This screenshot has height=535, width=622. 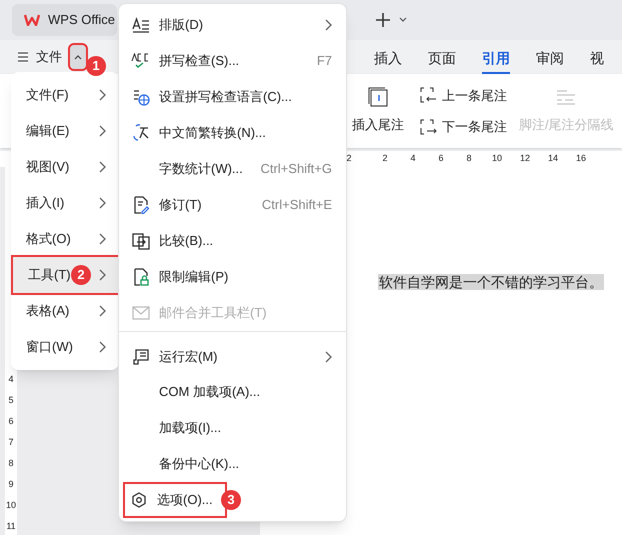 I want to click on menu-item: 选项(O)... 3, so click(x=232, y=500).